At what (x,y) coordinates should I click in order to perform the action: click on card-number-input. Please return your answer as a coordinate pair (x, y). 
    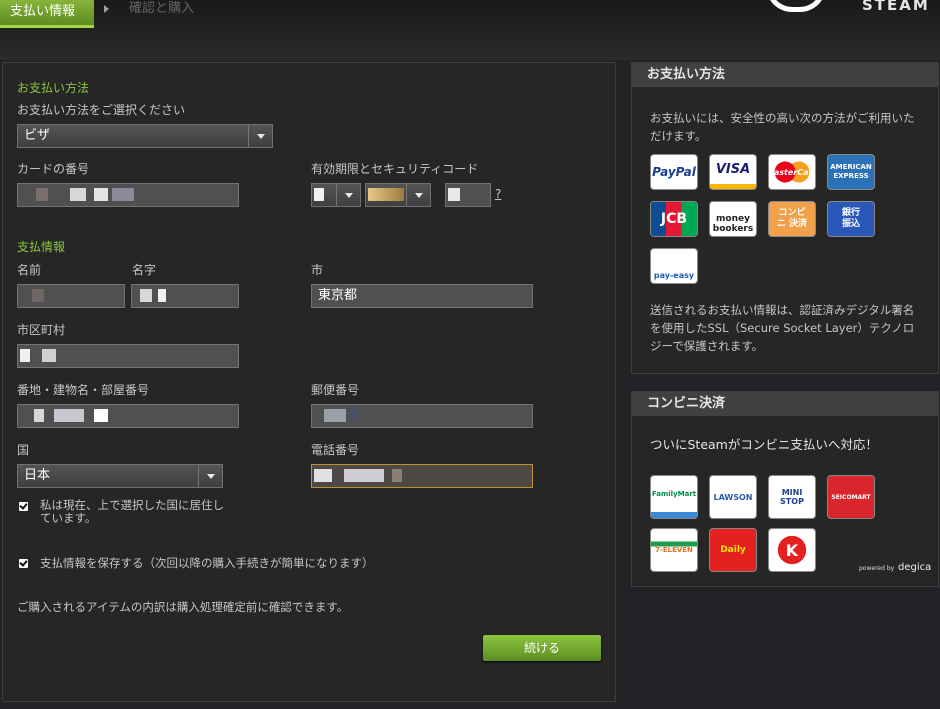
    Looking at the image, I should click on (128, 195).